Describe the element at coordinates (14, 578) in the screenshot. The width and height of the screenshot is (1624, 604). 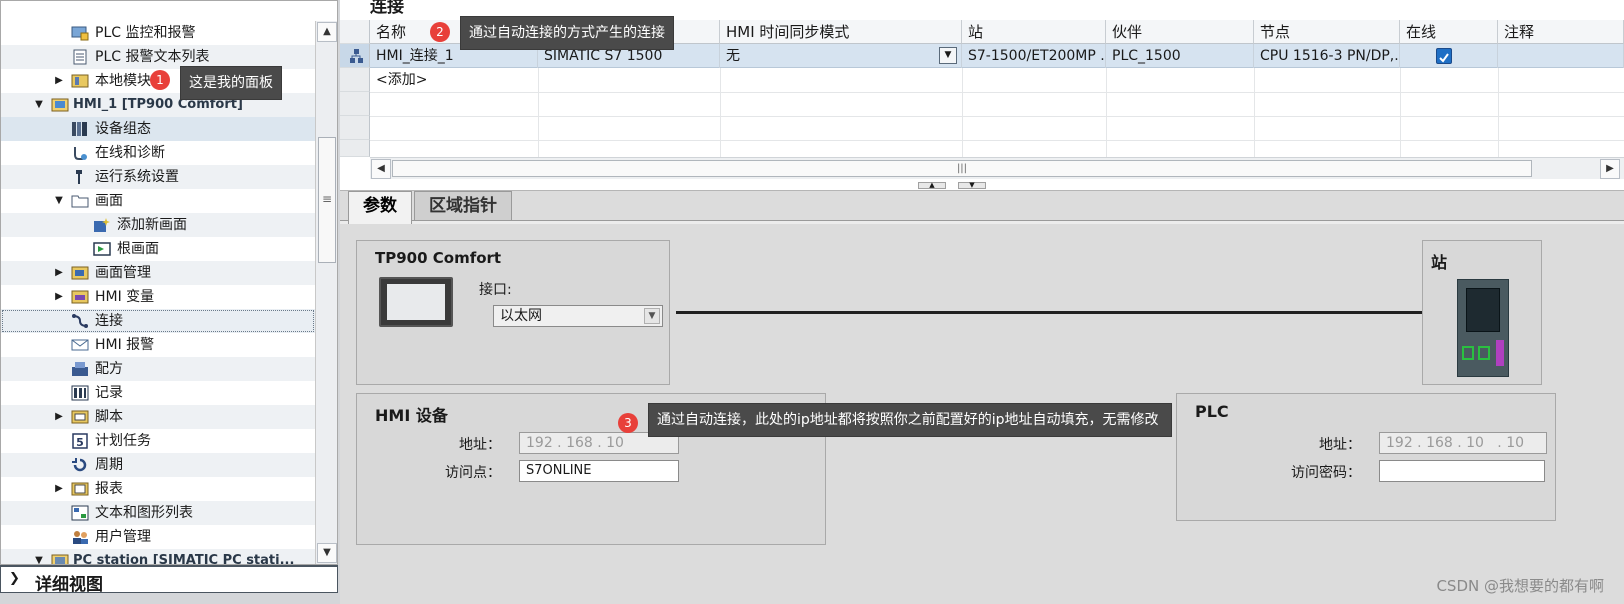
I see `chevron-down-icon: ❯` at that location.